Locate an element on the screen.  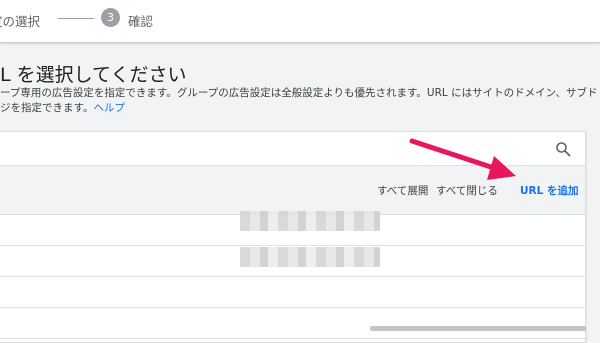
stepper: 定の選択 3 確認 is located at coordinates (300, 21).